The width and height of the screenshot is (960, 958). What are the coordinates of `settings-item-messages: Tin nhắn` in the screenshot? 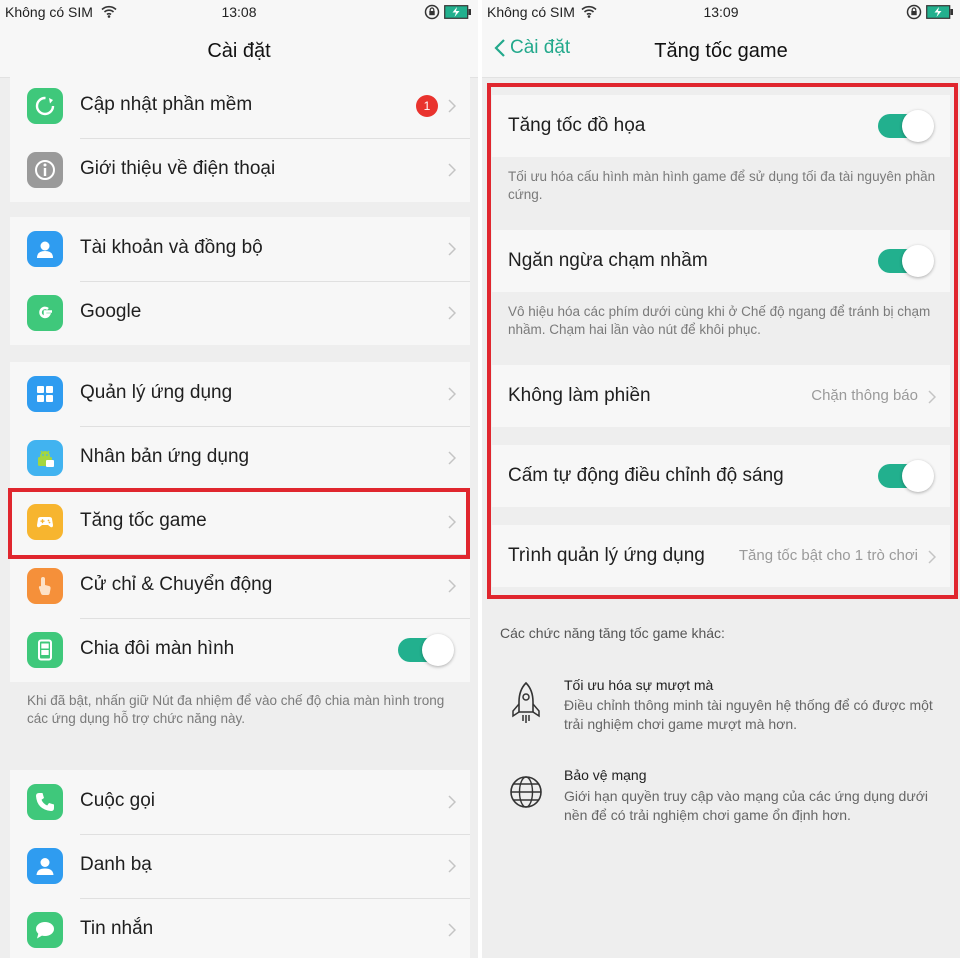 It's located at (240, 928).